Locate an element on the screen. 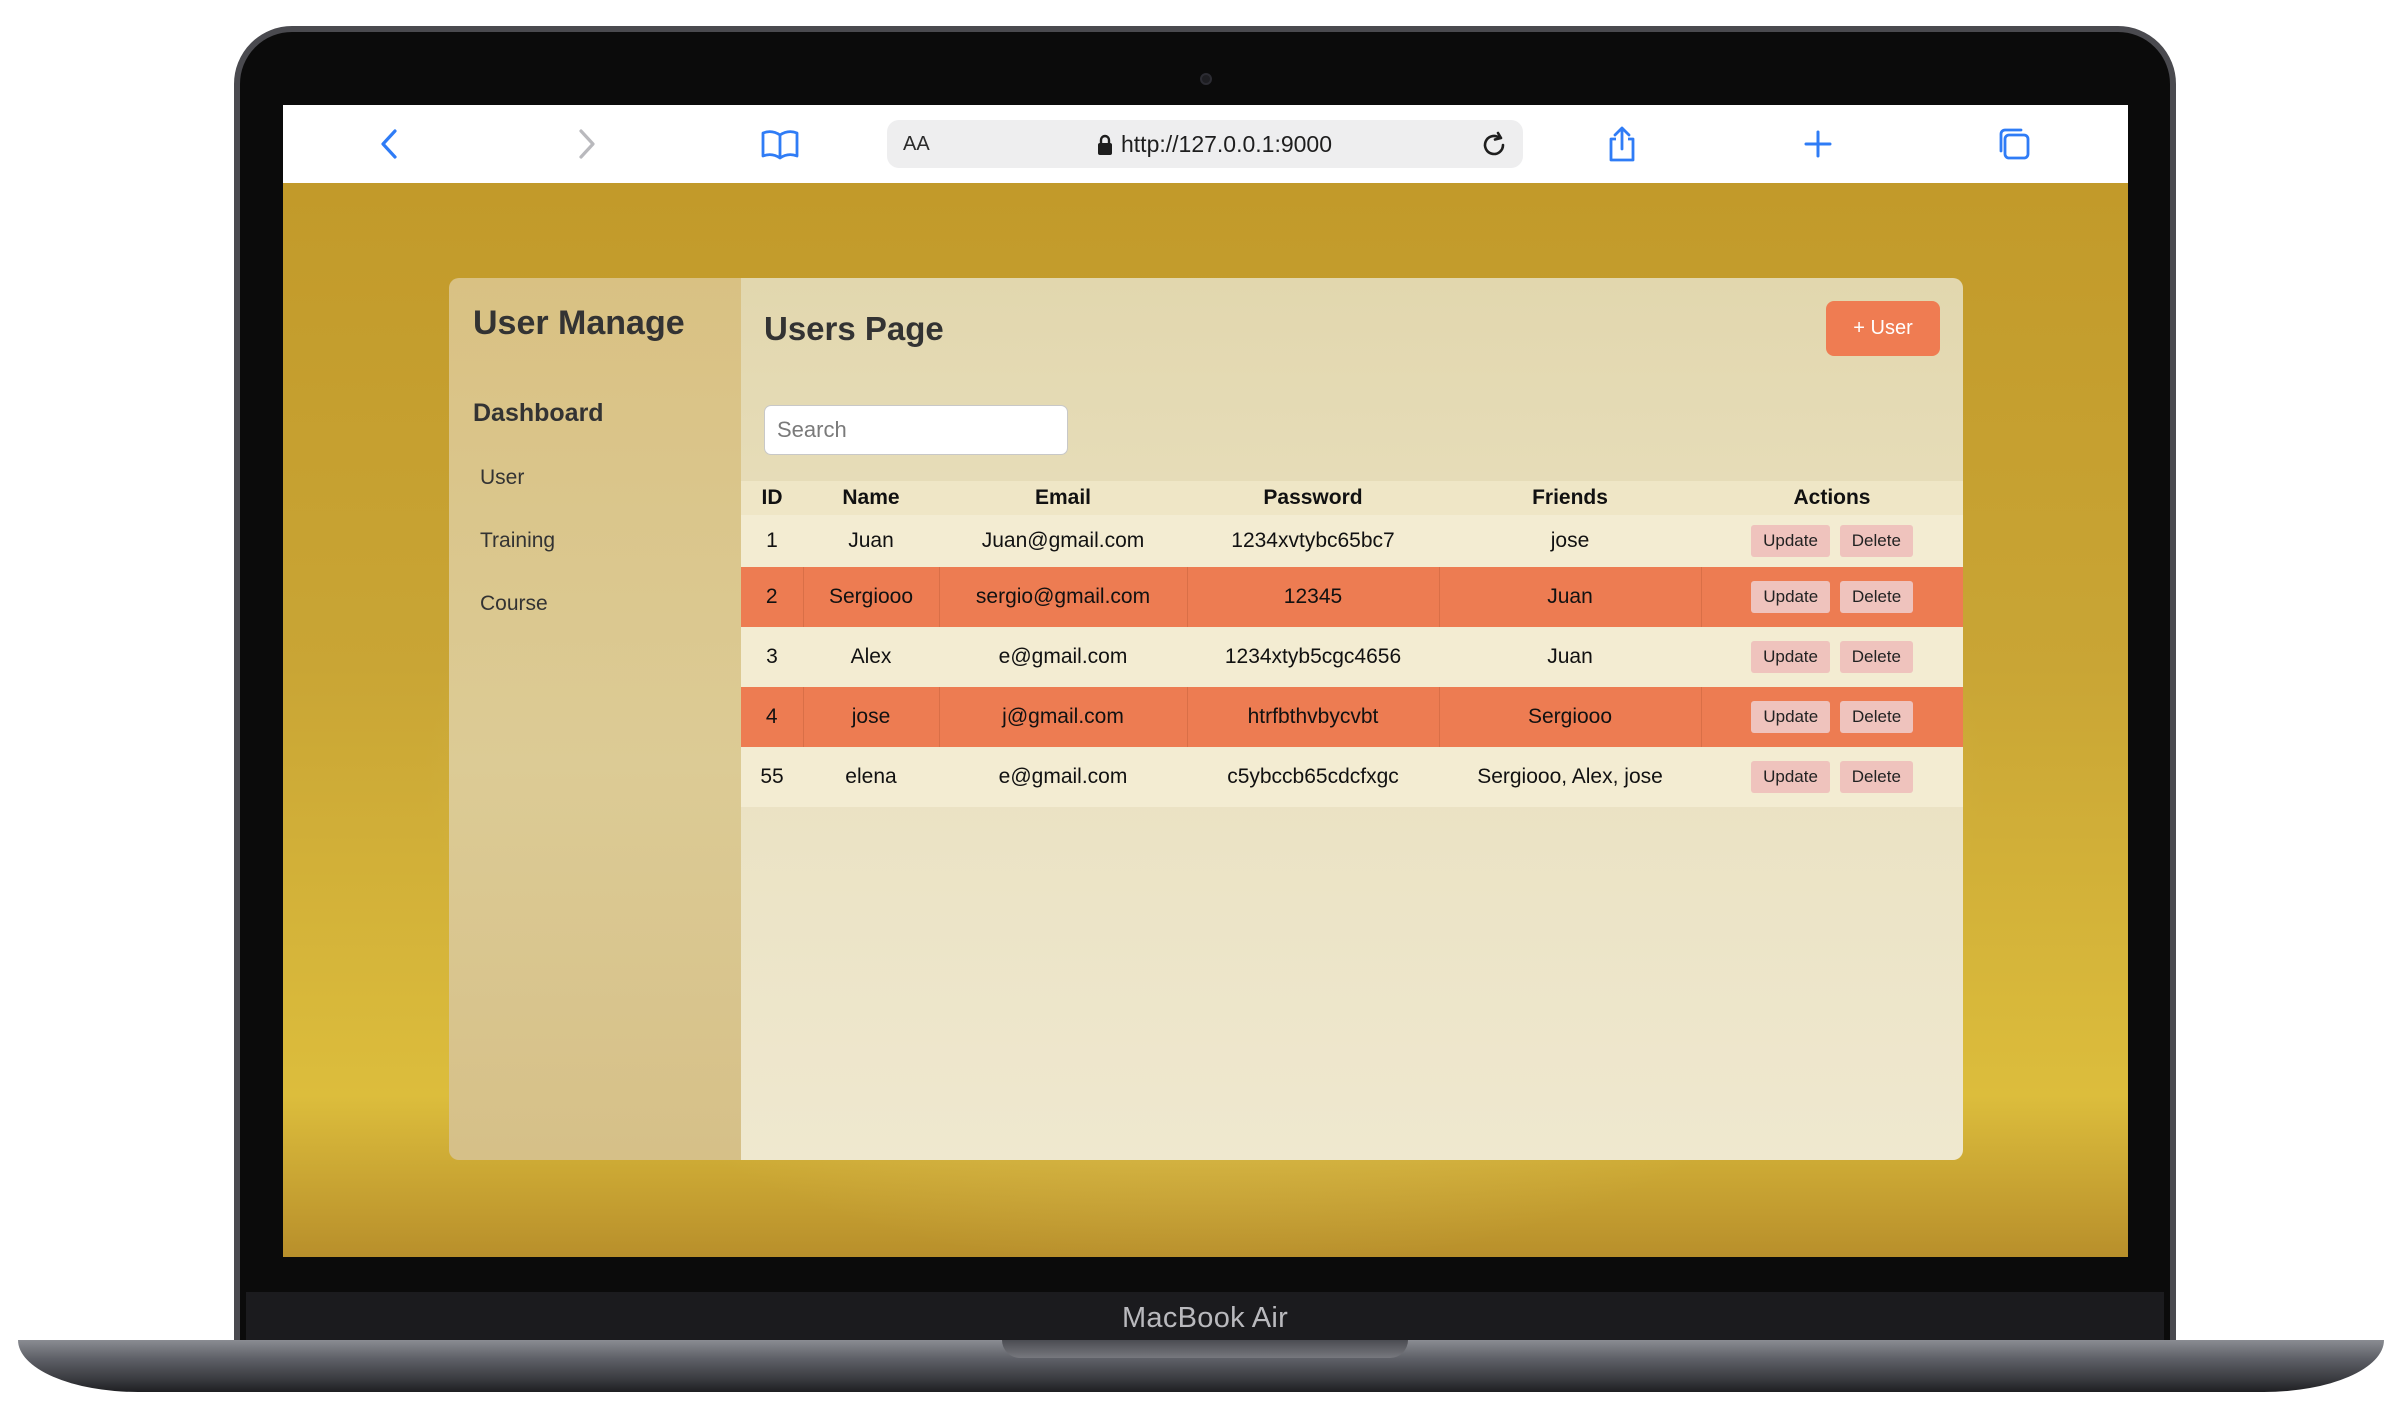  device-label: MacBook Air is located at coordinates (1205, 1317).